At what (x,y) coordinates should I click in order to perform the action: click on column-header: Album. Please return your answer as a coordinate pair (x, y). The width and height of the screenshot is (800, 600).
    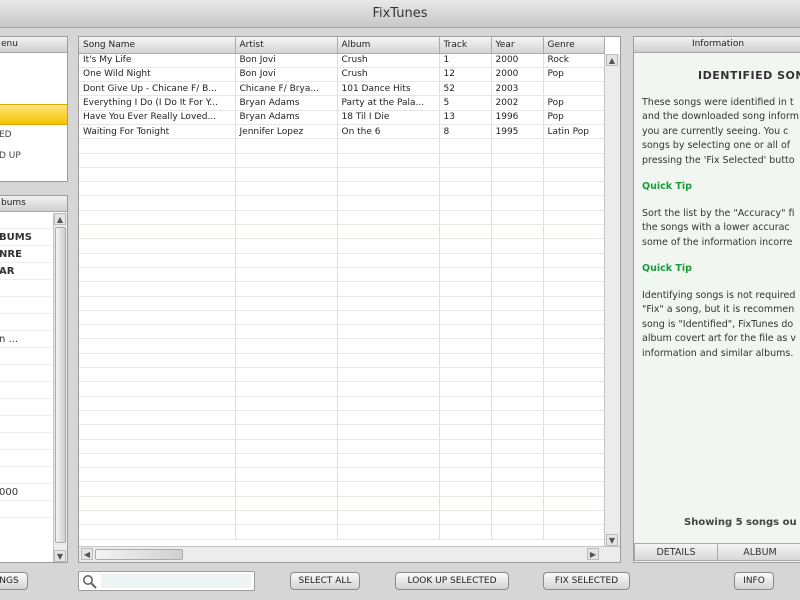
    Looking at the image, I should click on (388, 45).